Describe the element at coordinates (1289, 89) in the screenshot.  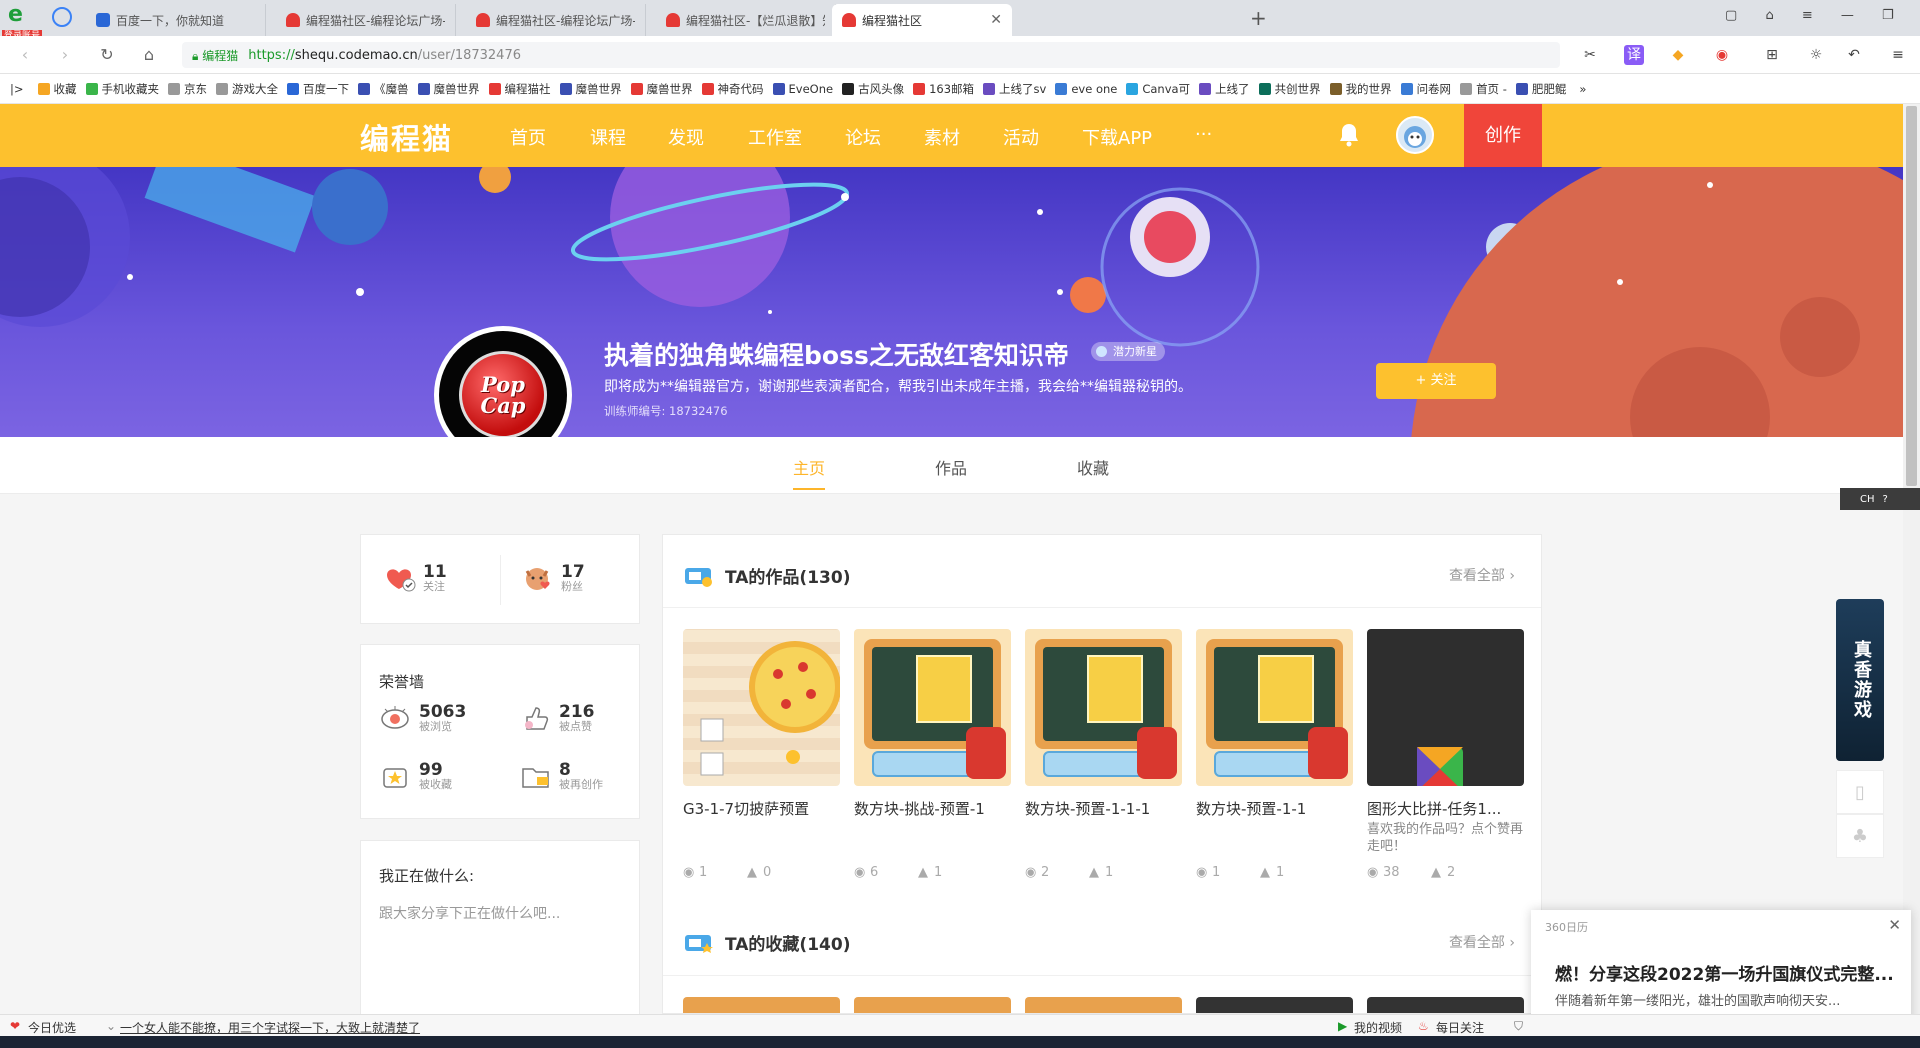
I see `bookmark-item: 共创世界` at that location.